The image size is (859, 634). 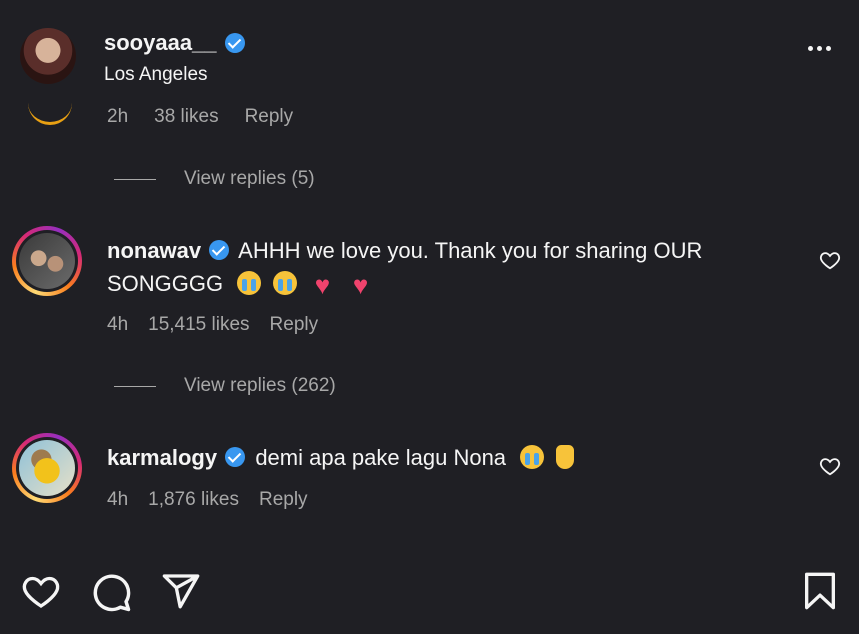 What do you see at coordinates (47, 468) in the screenshot?
I see `comment-avatar-karmalogy` at bounding box center [47, 468].